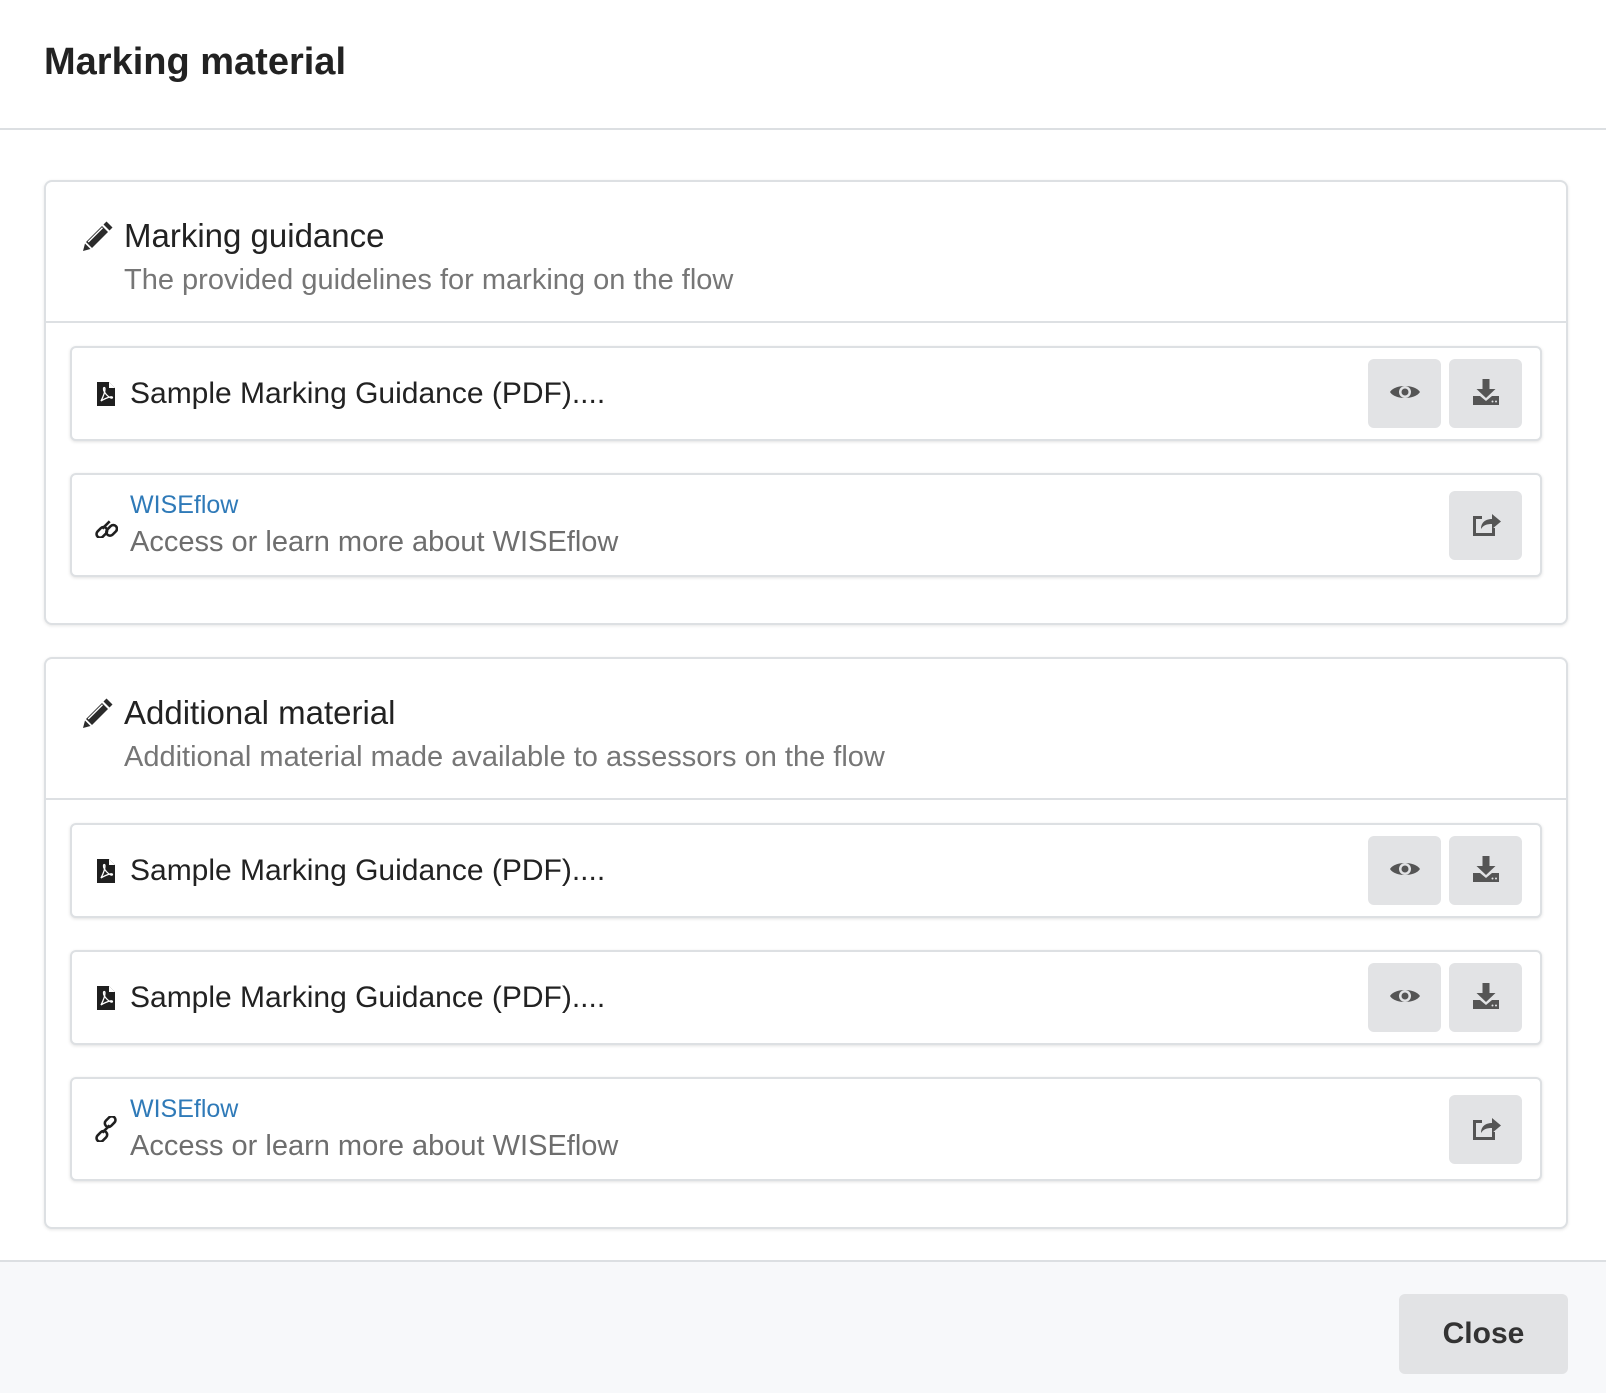  Describe the element at coordinates (803, 65) in the screenshot. I see `dialog-header: Marking material` at that location.